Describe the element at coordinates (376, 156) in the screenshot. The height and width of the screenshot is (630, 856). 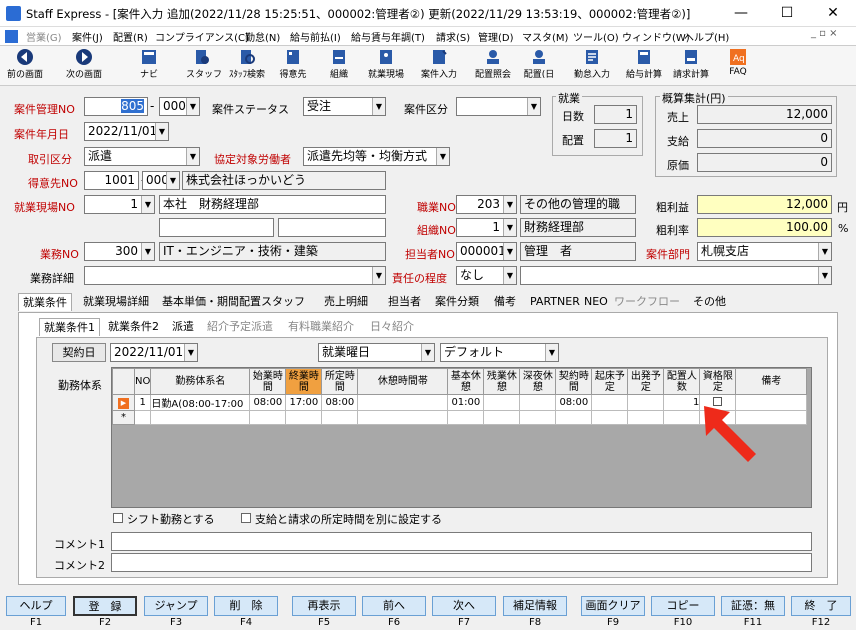
I see `target-select: 派遣先均等・均衡方式 ▼` at that location.